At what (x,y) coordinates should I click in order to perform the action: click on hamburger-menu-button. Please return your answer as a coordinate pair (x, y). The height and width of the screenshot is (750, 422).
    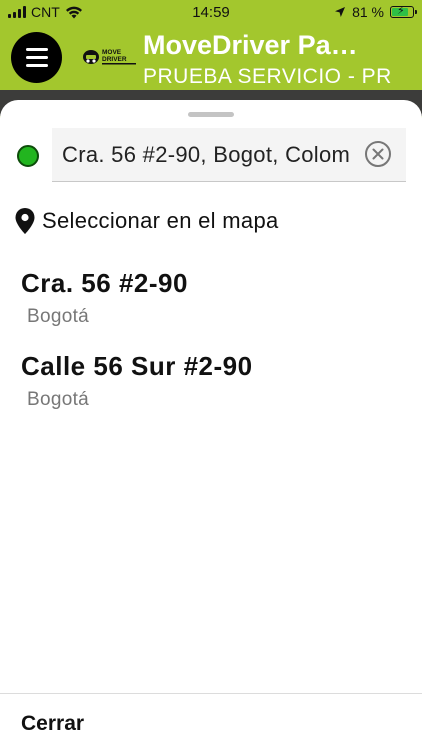
    Looking at the image, I should click on (36, 57).